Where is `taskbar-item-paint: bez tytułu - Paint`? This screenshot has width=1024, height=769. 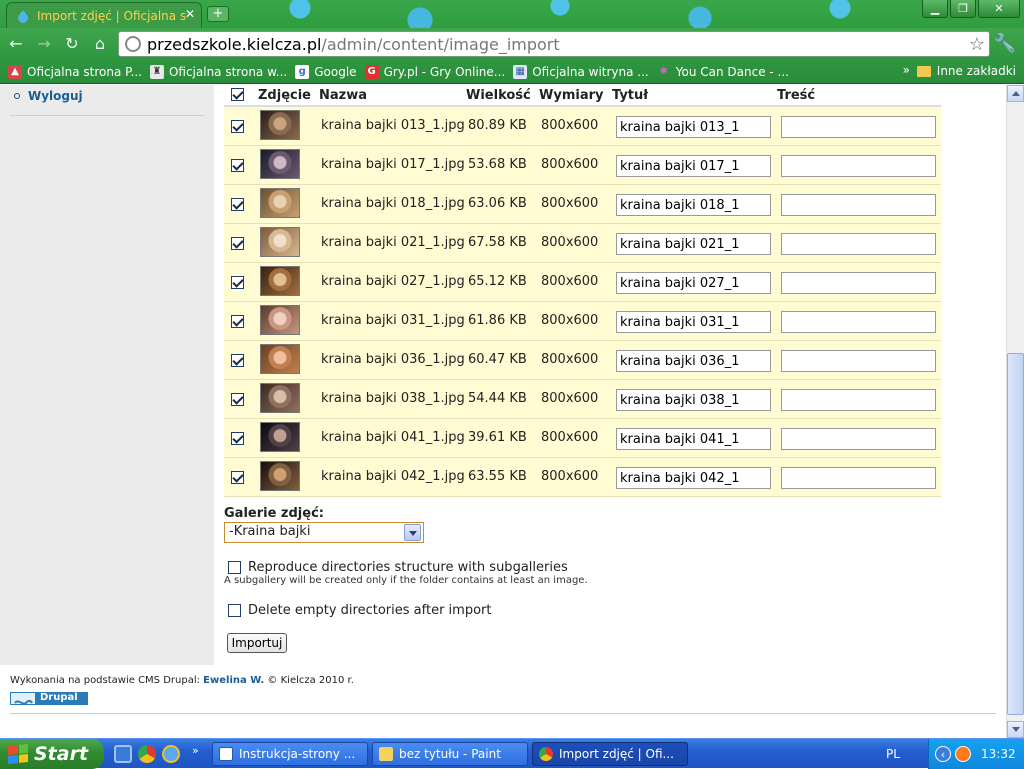
taskbar-item-paint: bez tytułu - Paint is located at coordinates (450, 754).